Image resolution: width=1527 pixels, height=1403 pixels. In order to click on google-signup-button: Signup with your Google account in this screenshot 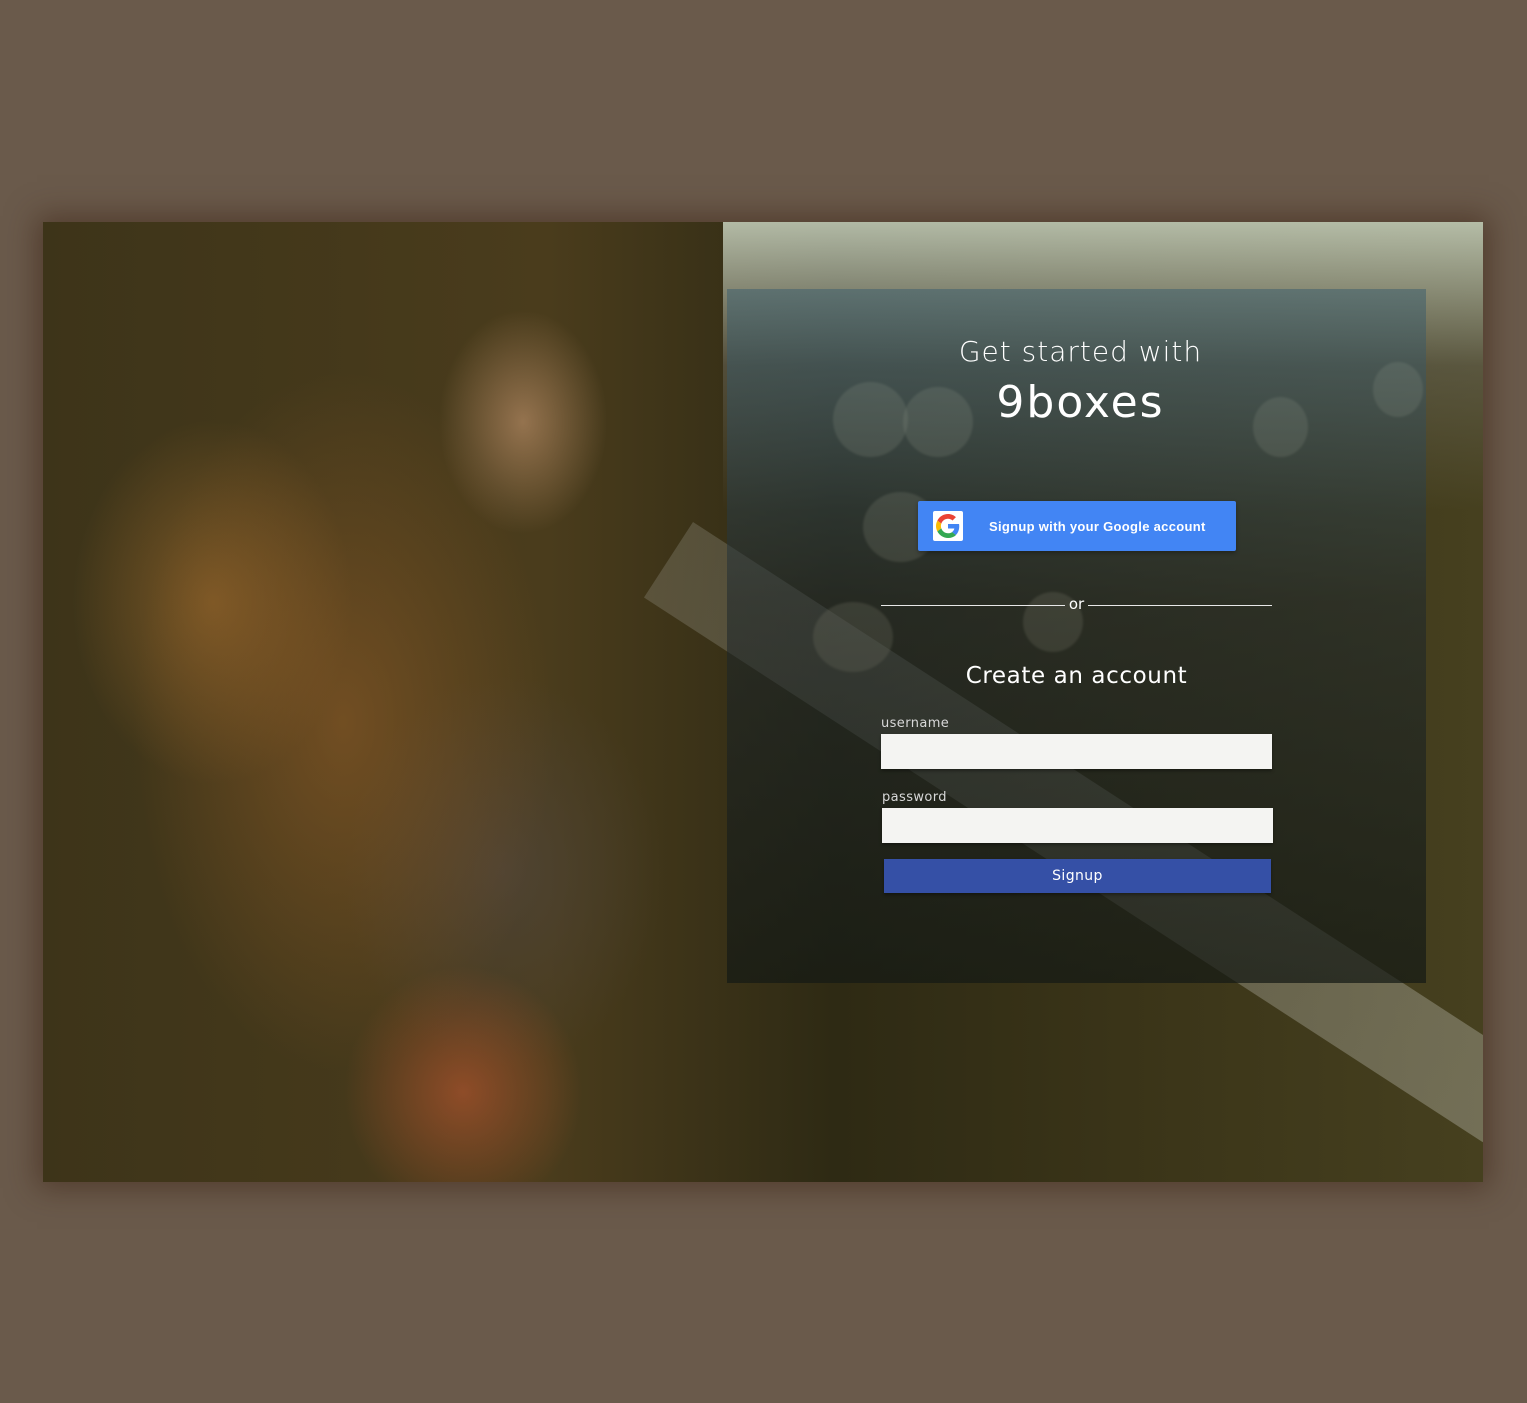, I will do `click(1077, 526)`.